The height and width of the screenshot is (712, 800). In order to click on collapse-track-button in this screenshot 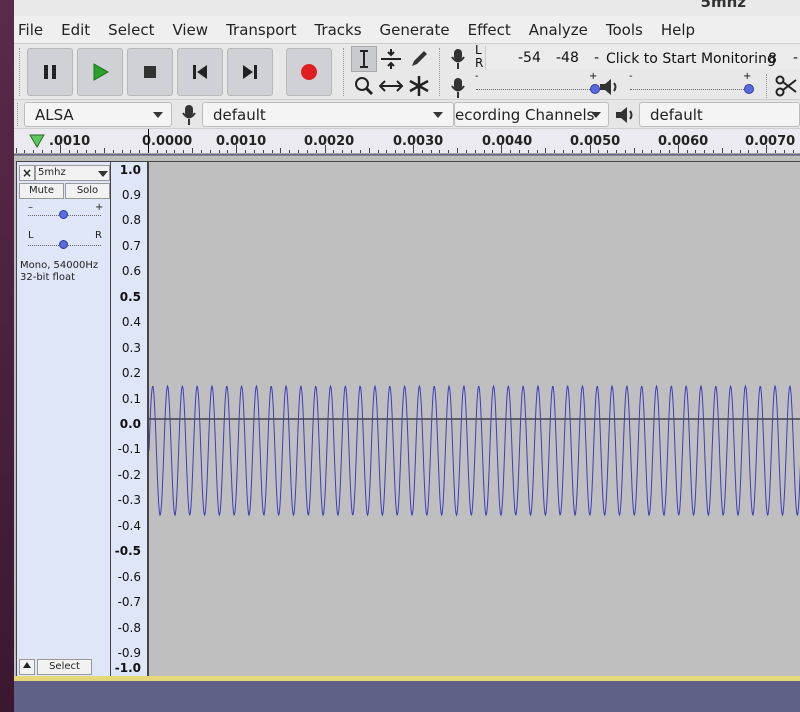, I will do `click(27, 667)`.